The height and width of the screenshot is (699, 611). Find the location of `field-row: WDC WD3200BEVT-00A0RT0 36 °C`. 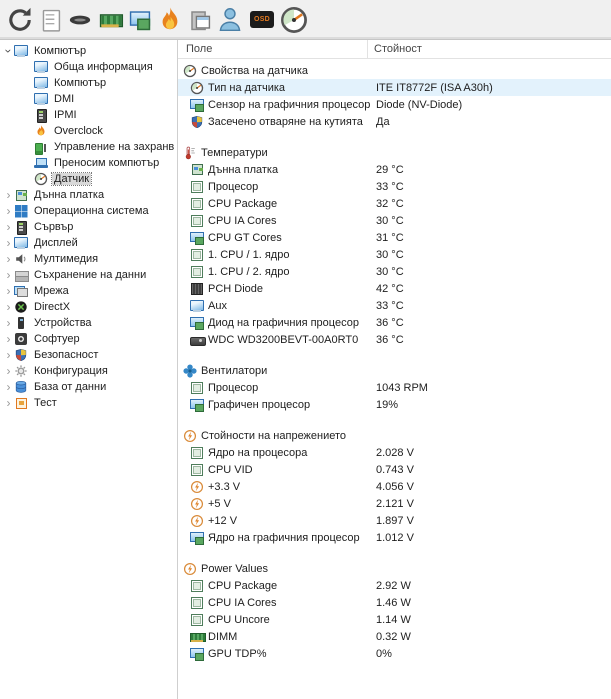

field-row: WDC WD3200BEVT-00A0RT0 36 °C is located at coordinates (394, 339).